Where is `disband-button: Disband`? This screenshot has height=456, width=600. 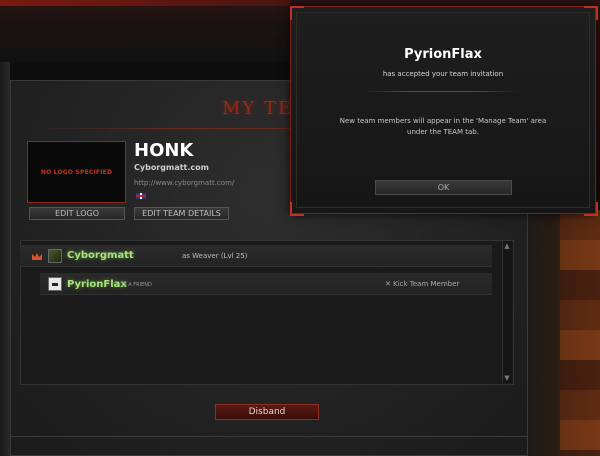
disband-button: Disband is located at coordinates (267, 412).